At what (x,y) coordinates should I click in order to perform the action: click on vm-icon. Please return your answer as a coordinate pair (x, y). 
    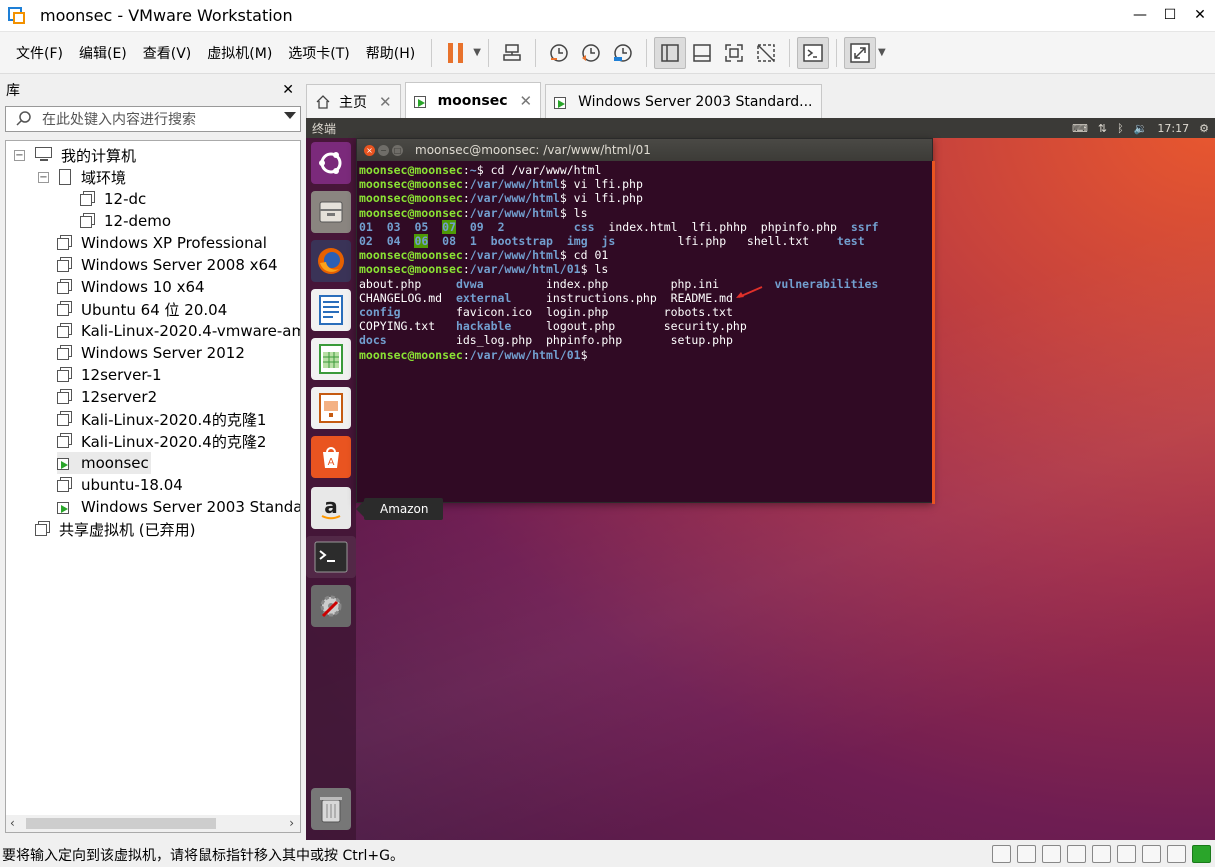
    Looking at the image, I should click on (88, 199).